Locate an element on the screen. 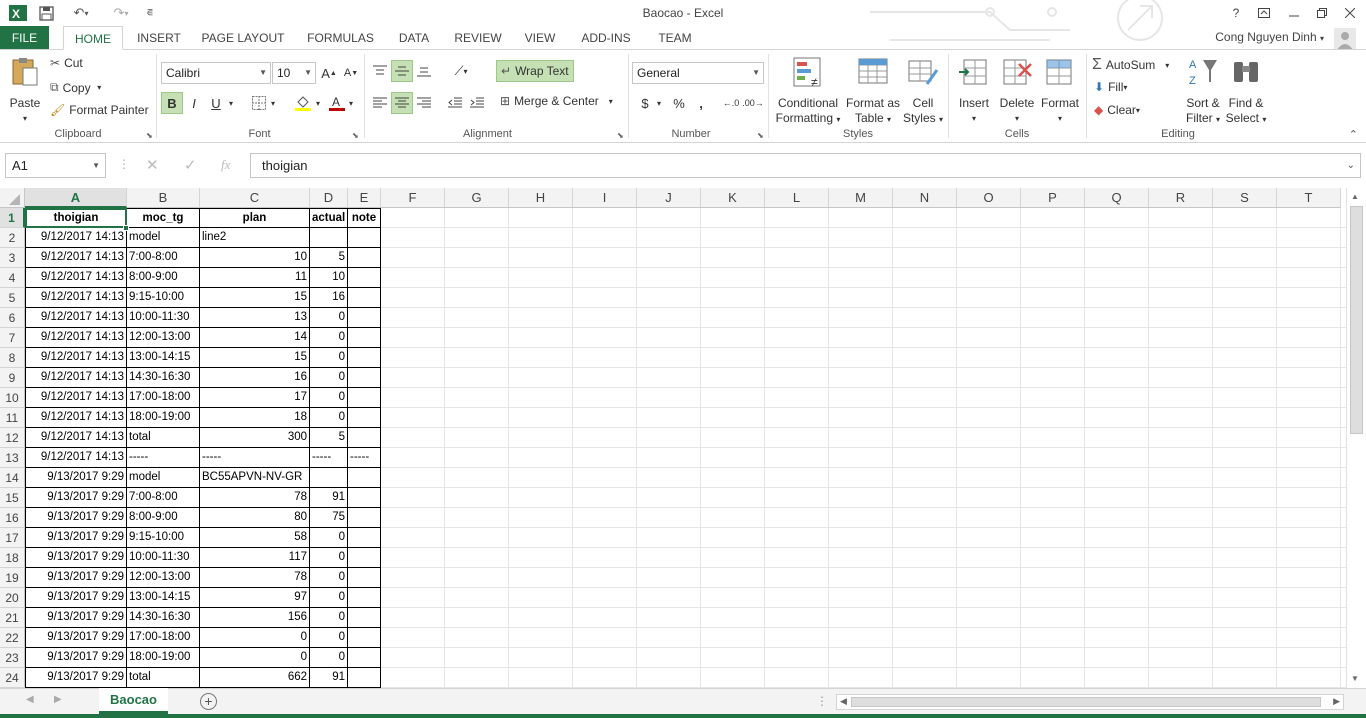 Image resolution: width=1366 pixels, height=718 pixels. delete-cells-button: Delete ▾ is located at coordinates (1017, 91).